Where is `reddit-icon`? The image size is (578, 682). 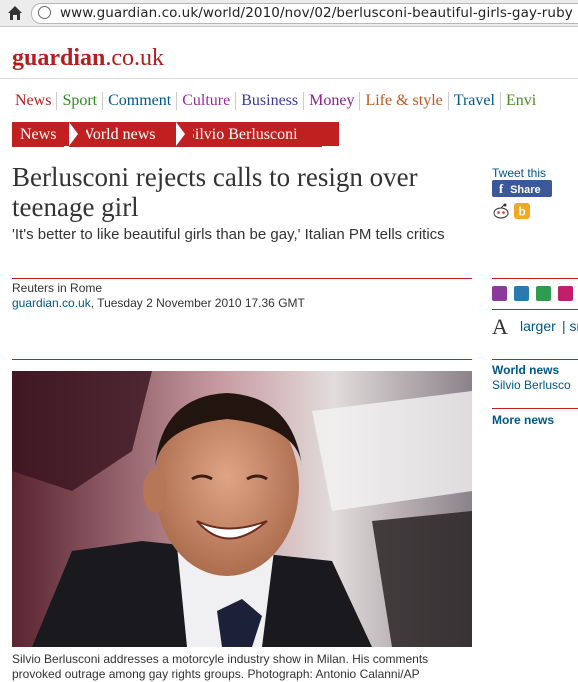 reddit-icon is located at coordinates (501, 211).